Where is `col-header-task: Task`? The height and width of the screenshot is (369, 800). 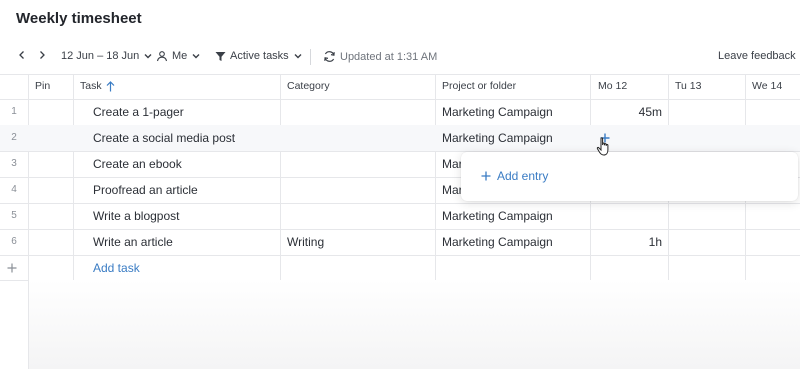 col-header-task: Task is located at coordinates (97, 86).